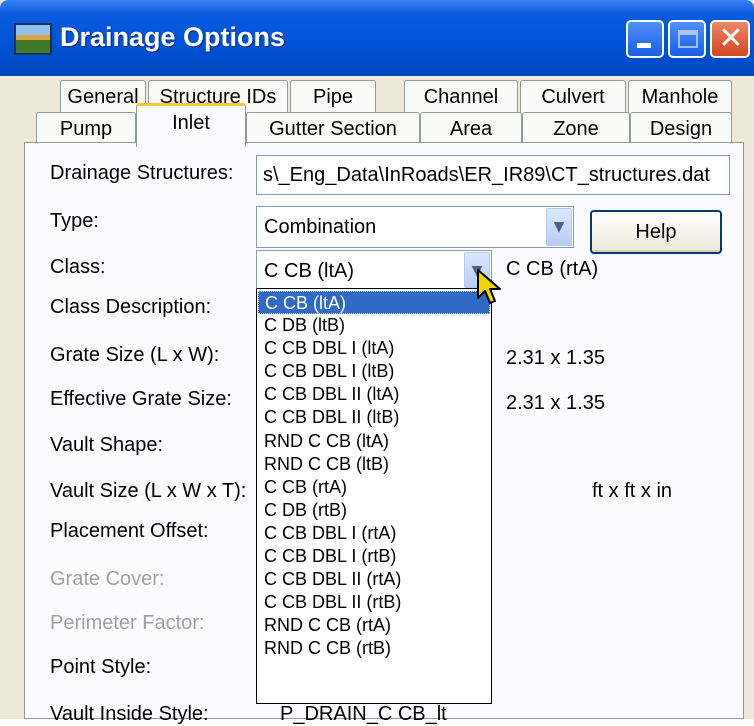  I want to click on class-option: RND C CB (ltB), so click(374, 464).